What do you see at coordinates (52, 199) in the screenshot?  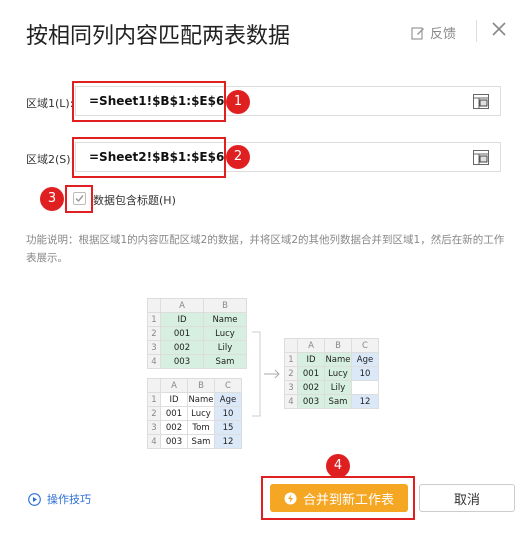 I see `marker-badge-3: 3` at bounding box center [52, 199].